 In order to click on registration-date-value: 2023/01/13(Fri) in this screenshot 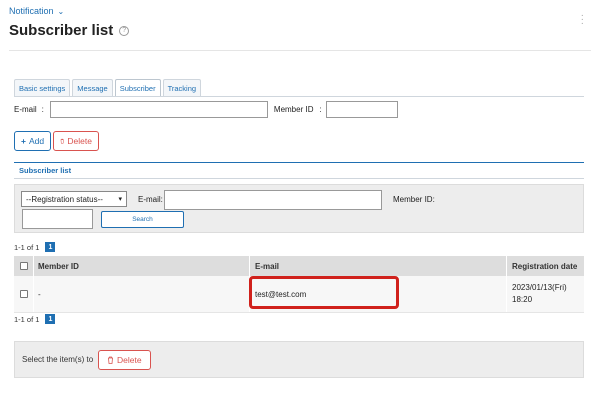, I will do `click(539, 287)`.